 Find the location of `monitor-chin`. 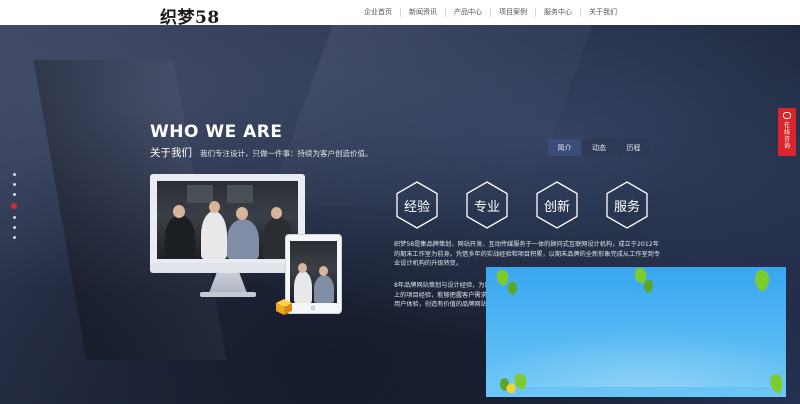

monitor-chin is located at coordinates (227, 268).